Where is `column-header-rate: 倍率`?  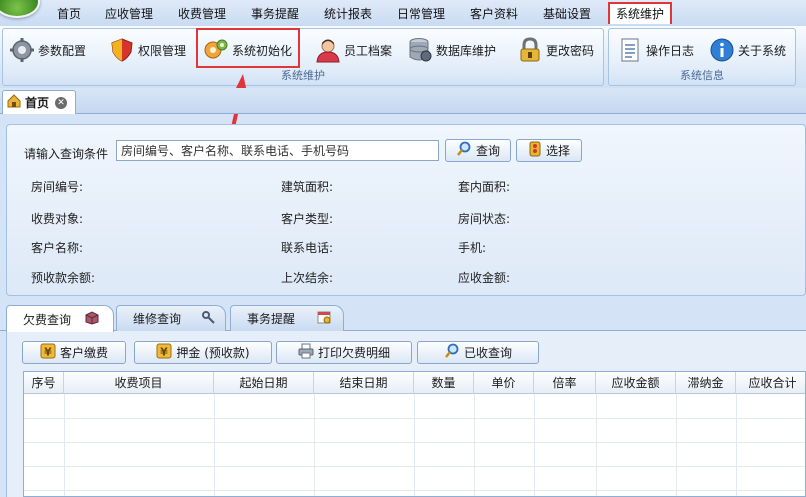 column-header-rate: 倍率 is located at coordinates (565, 383).